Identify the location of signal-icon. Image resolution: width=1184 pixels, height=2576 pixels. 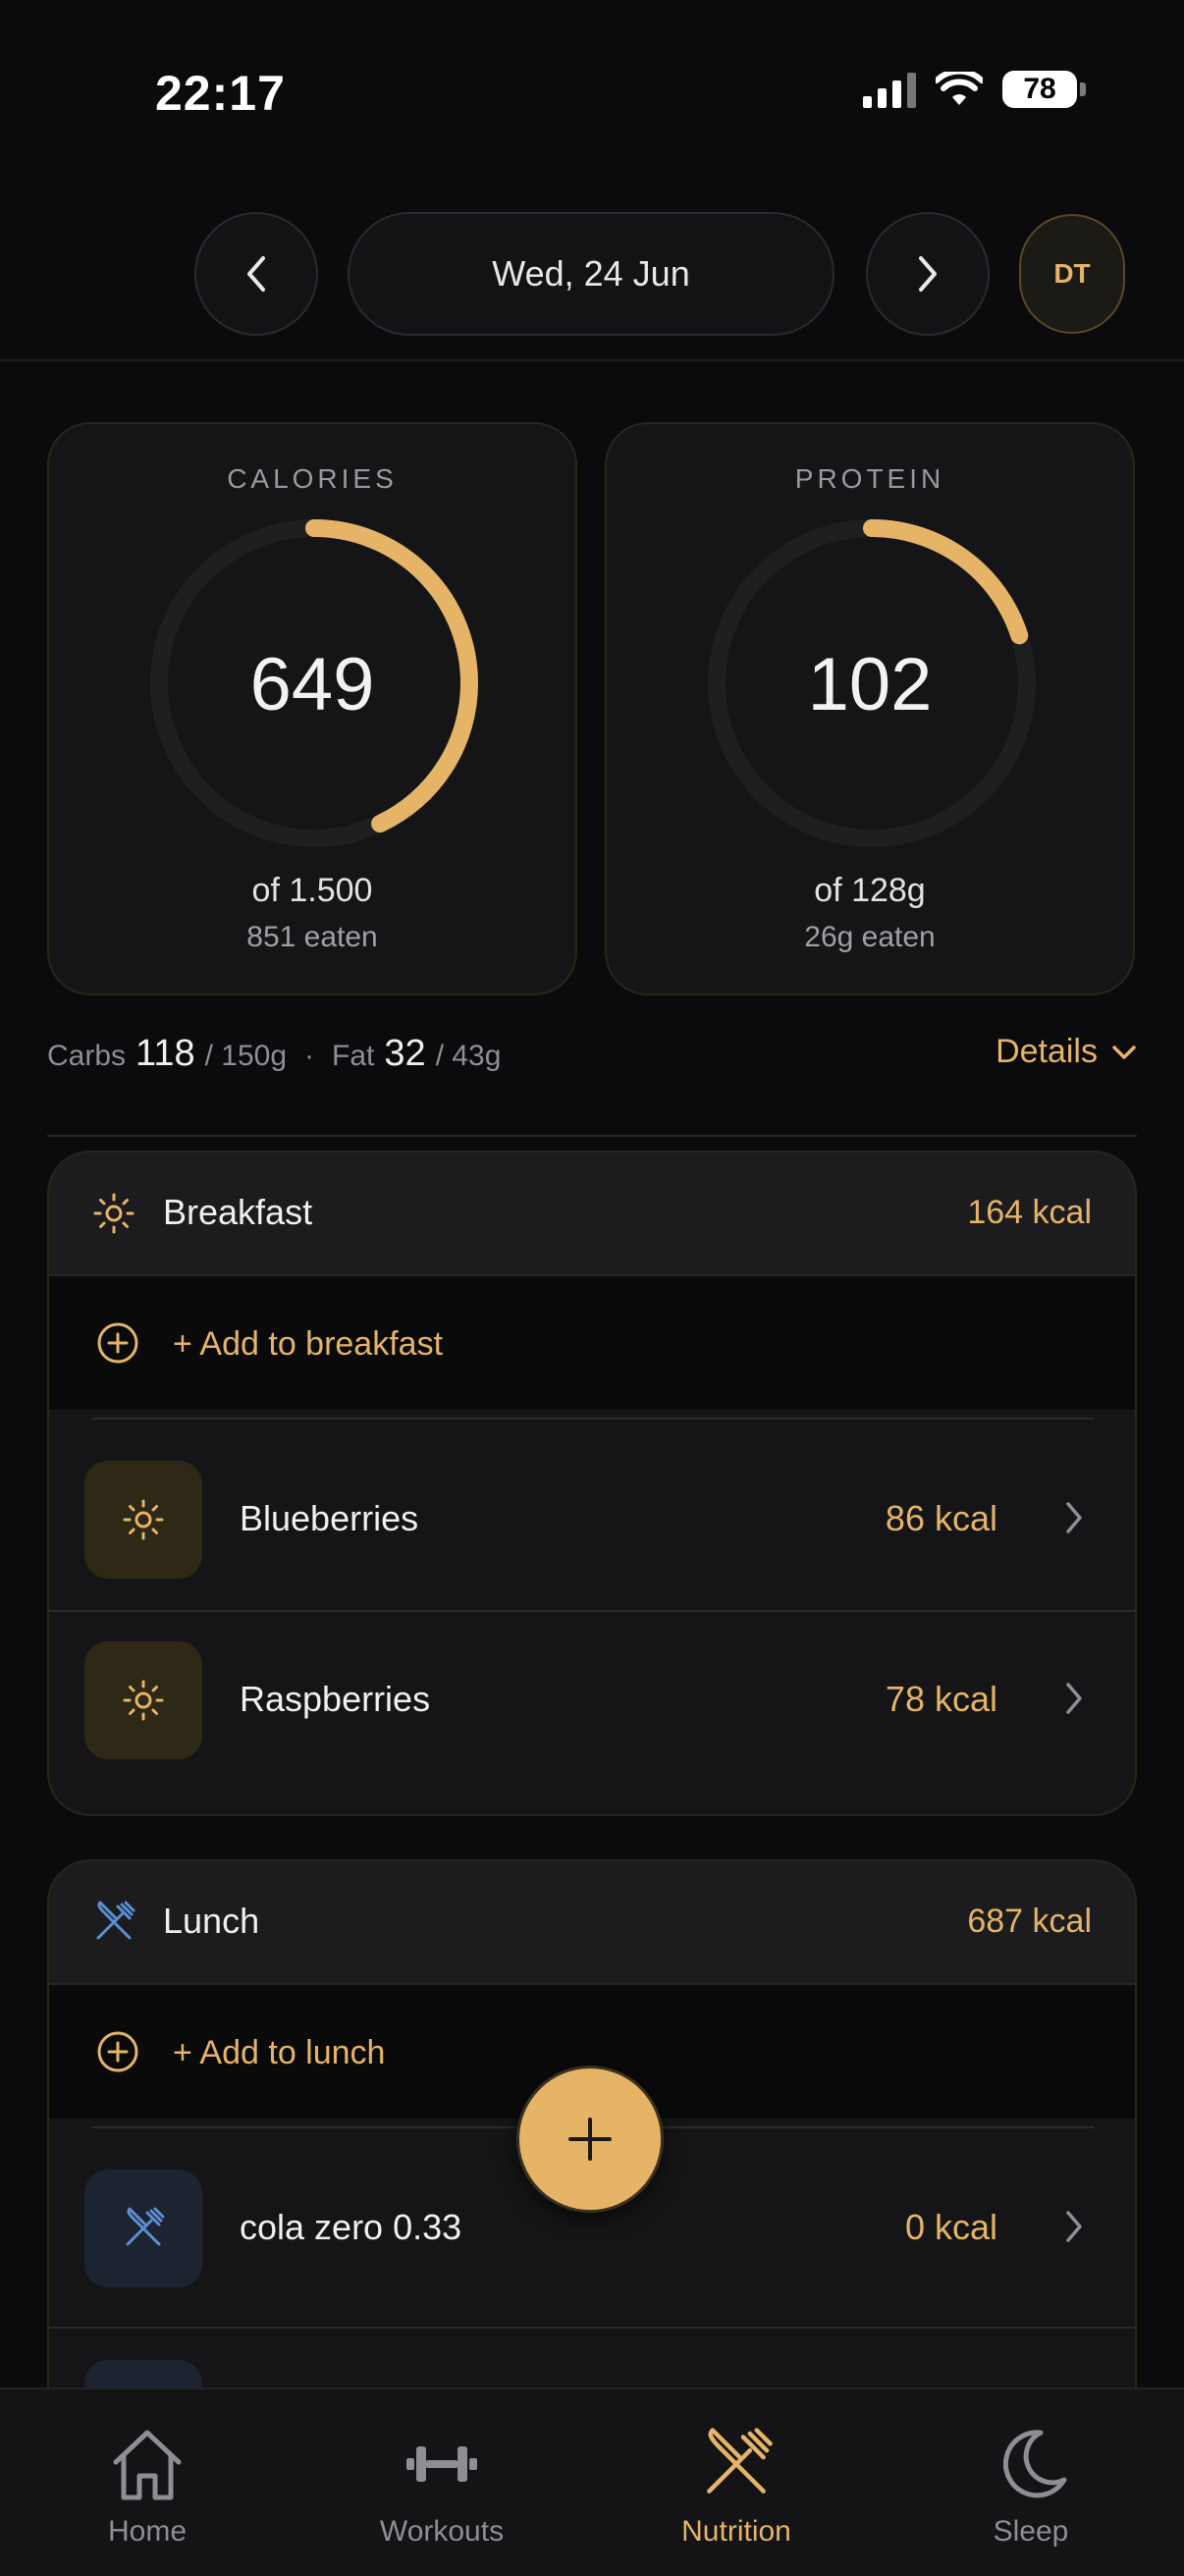
(889, 89).